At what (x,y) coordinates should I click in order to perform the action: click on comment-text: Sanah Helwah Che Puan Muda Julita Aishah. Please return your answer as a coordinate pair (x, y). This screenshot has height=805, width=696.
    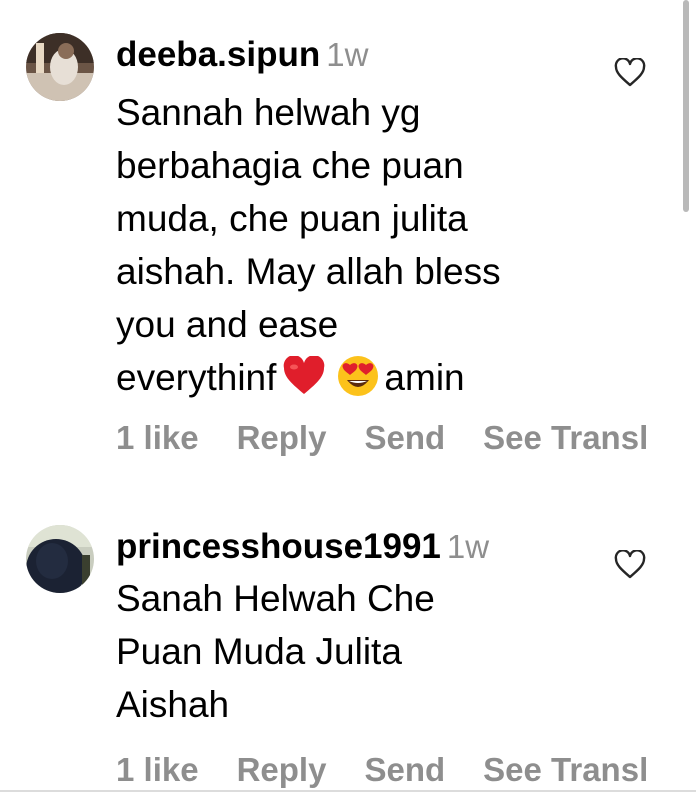
    Looking at the image, I should click on (356, 651).